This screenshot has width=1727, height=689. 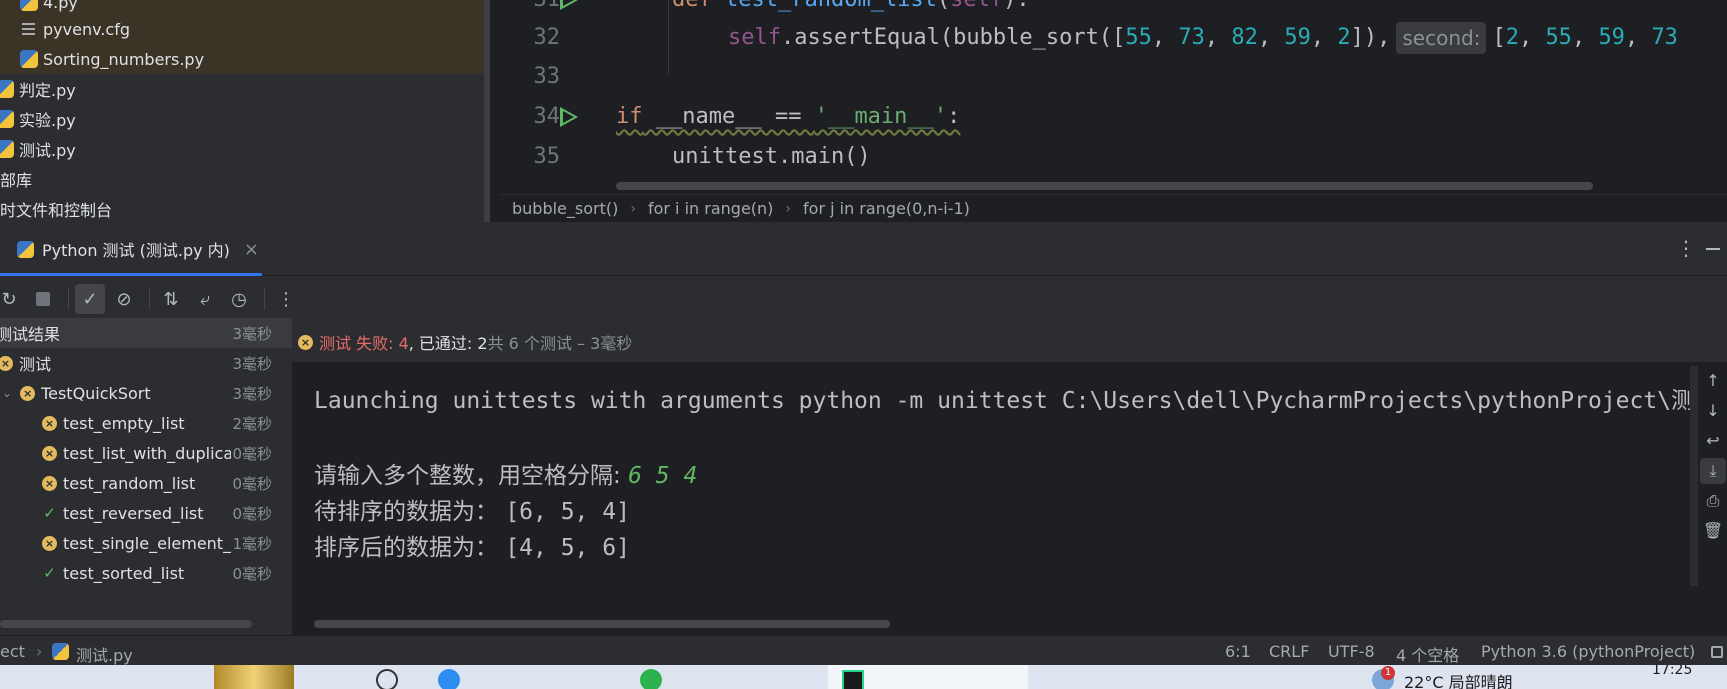 What do you see at coordinates (25, 249) in the screenshot?
I see `python-test-icon` at bounding box center [25, 249].